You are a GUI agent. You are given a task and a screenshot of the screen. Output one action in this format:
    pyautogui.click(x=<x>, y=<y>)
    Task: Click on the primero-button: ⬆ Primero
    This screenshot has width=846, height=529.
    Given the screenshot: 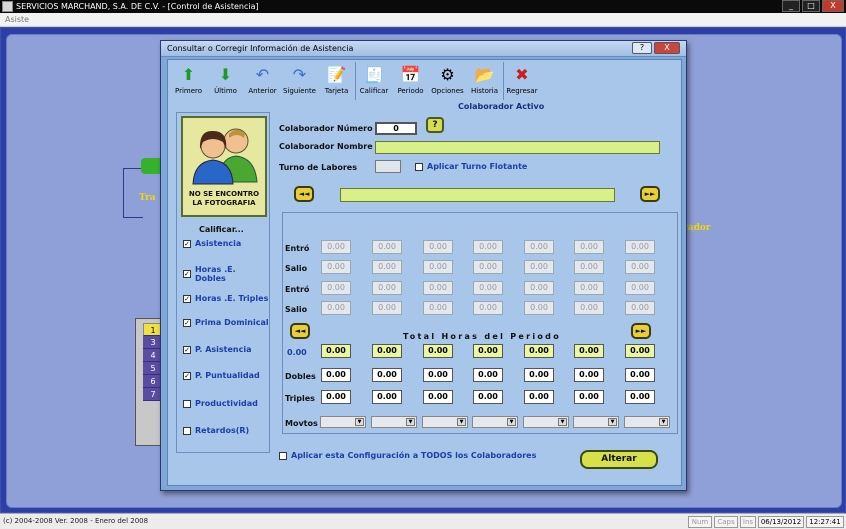 What is the action you would take?
    pyautogui.click(x=188, y=81)
    